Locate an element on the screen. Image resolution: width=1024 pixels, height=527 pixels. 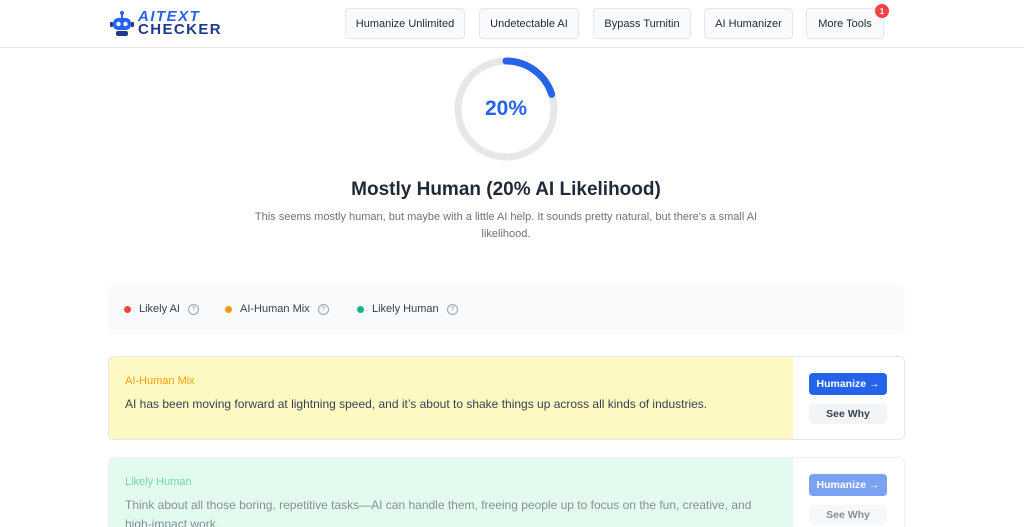
nav-more-tools-label: More Tools is located at coordinates (845, 23).